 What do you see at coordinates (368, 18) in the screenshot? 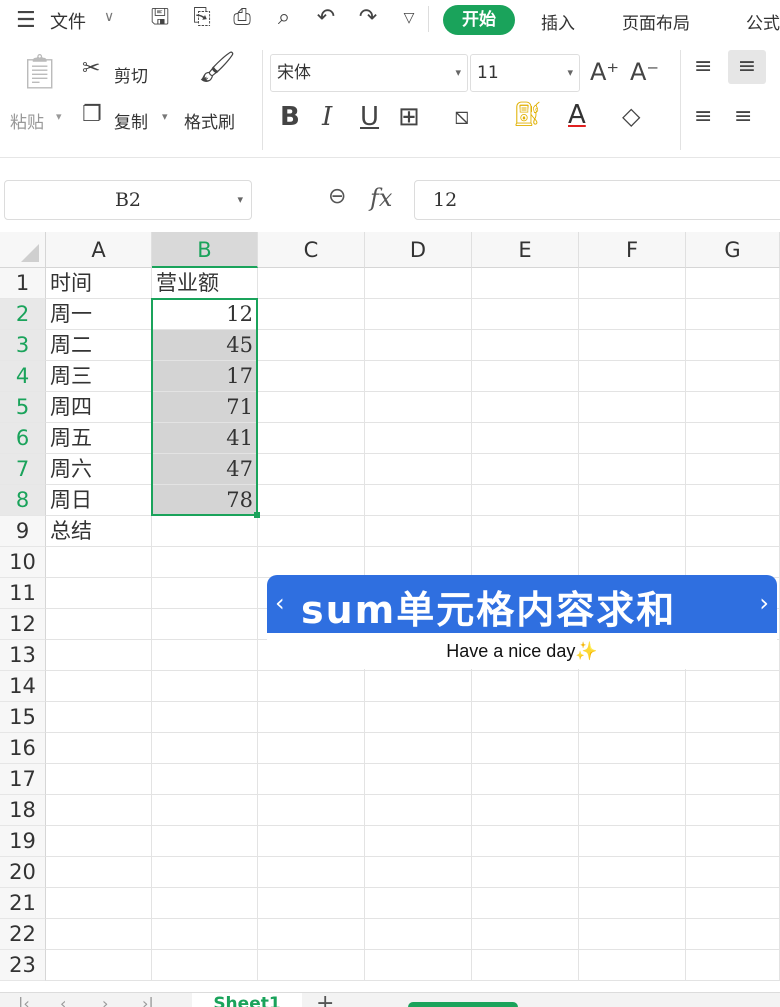
I see `redo-icon: ↷` at bounding box center [368, 18].